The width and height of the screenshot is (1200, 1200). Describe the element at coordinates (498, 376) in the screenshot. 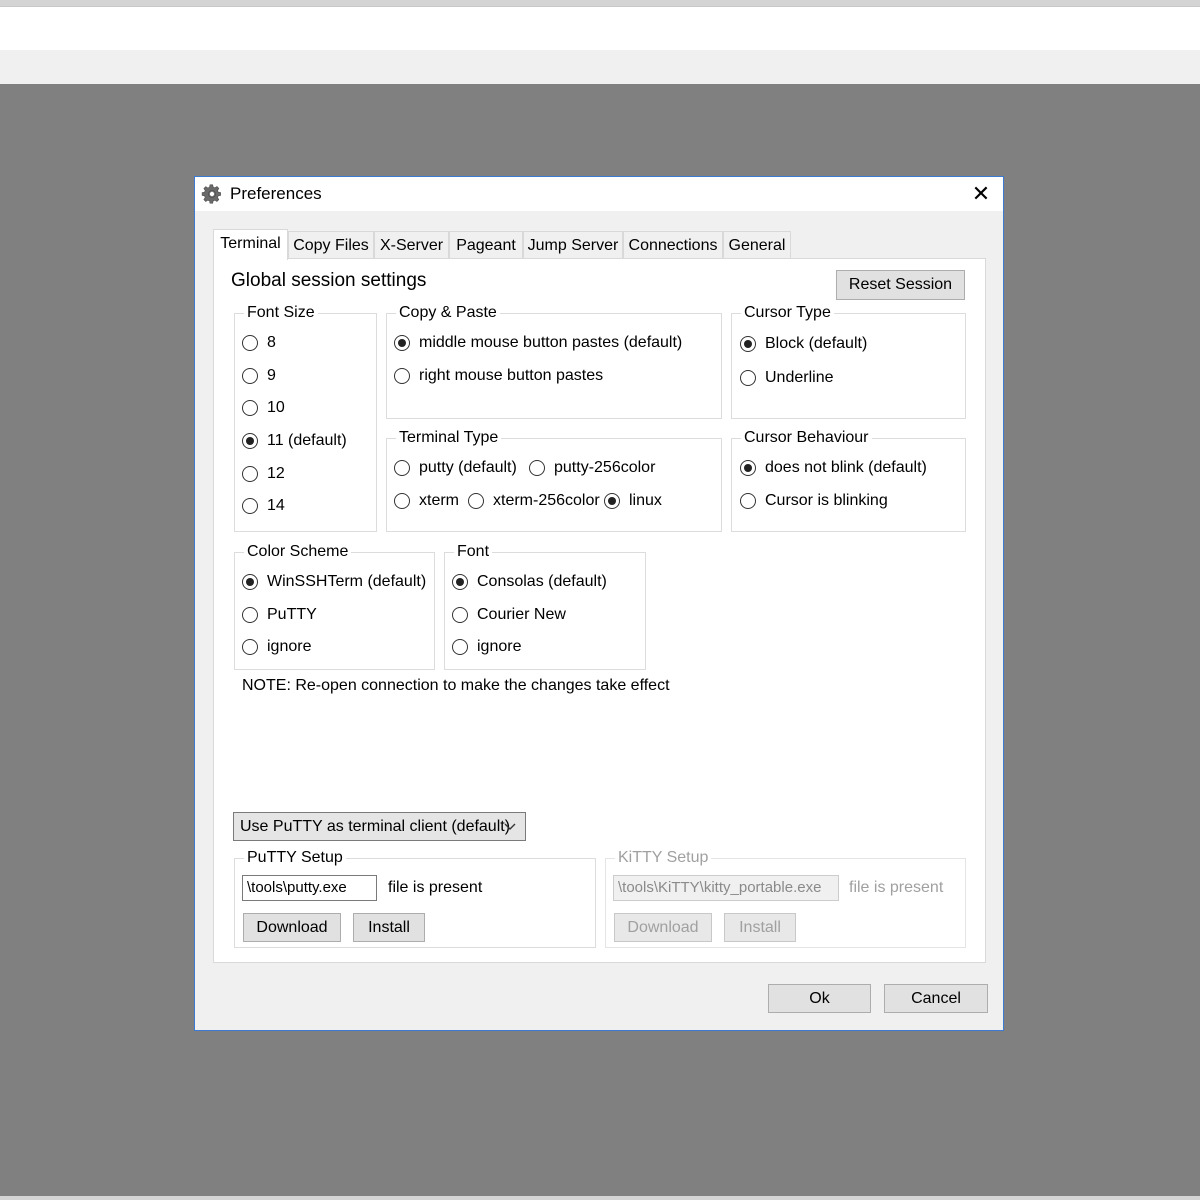

I see `copy-paste-option: right mouse button pastes` at that location.